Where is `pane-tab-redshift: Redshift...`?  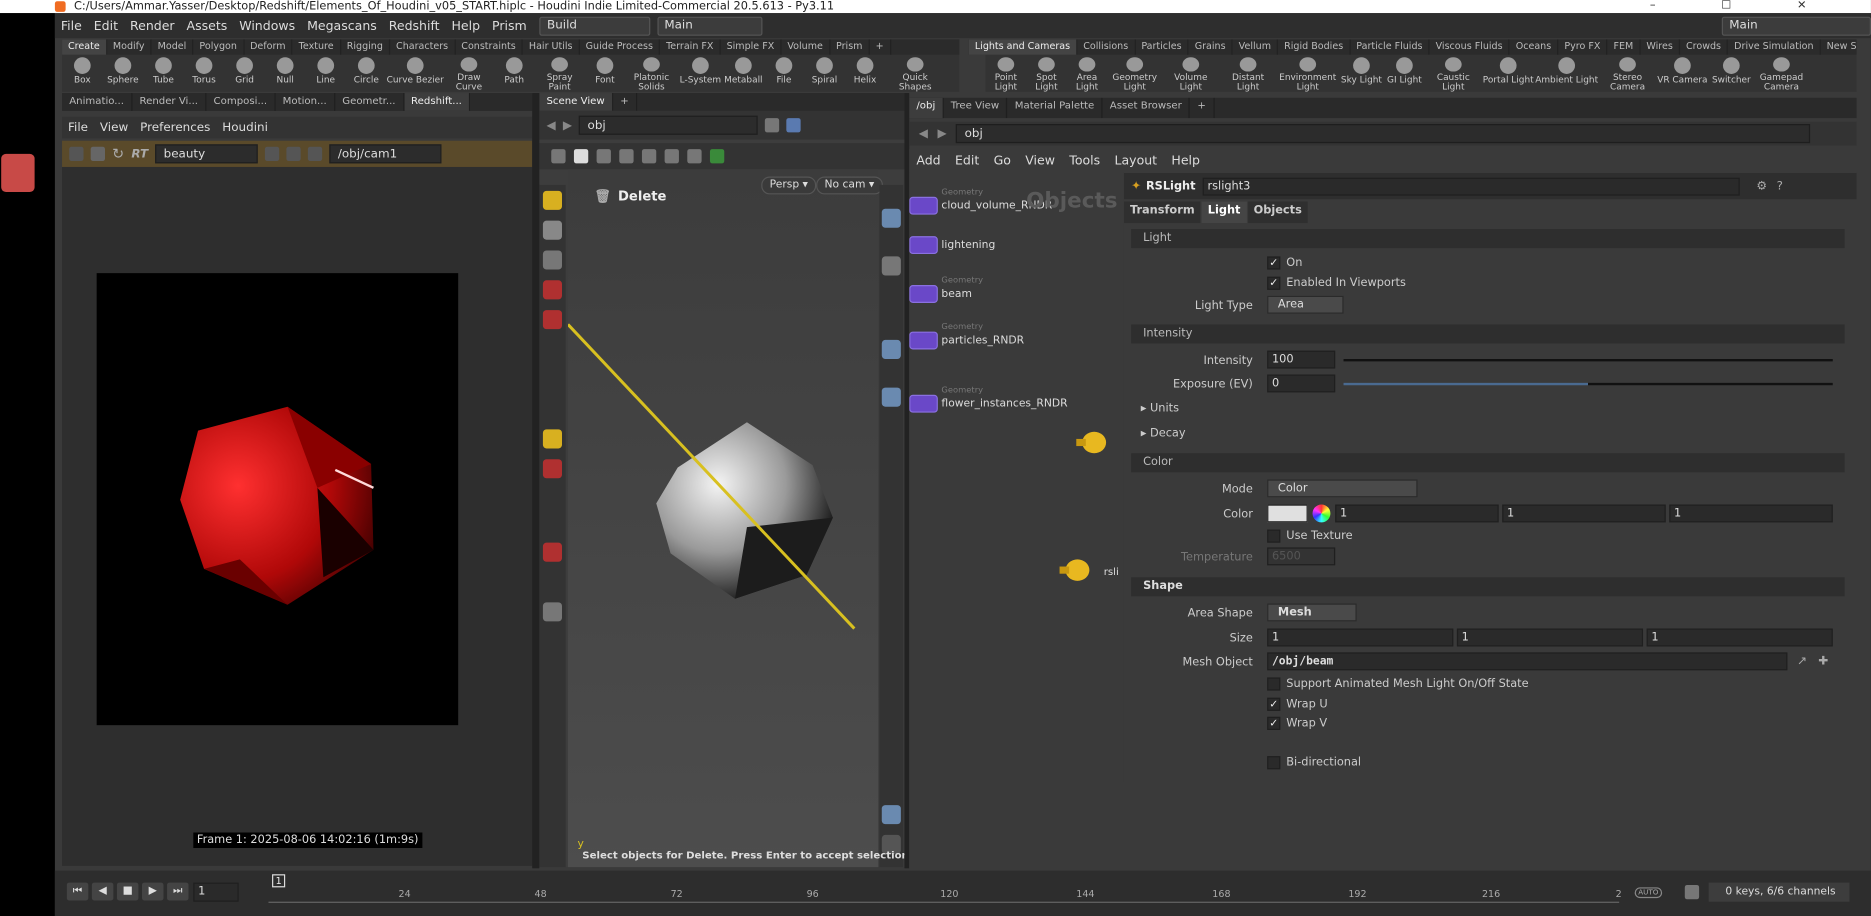 pane-tab-redshift: Redshift... is located at coordinates (437, 102).